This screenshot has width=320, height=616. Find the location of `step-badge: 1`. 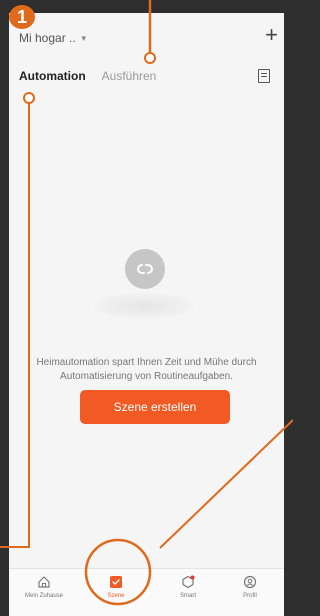

step-badge: 1 is located at coordinates (22, 17).